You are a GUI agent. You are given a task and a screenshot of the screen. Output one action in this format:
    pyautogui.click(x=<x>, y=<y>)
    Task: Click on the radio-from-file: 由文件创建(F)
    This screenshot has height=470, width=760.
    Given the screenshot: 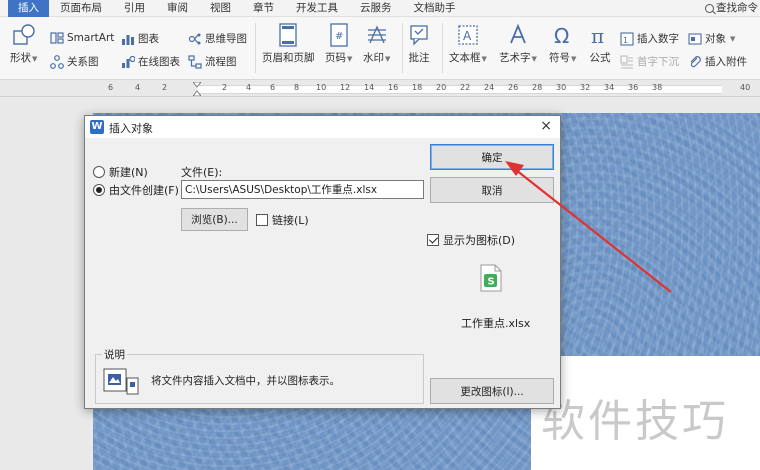 What is the action you would take?
    pyautogui.click(x=136, y=190)
    